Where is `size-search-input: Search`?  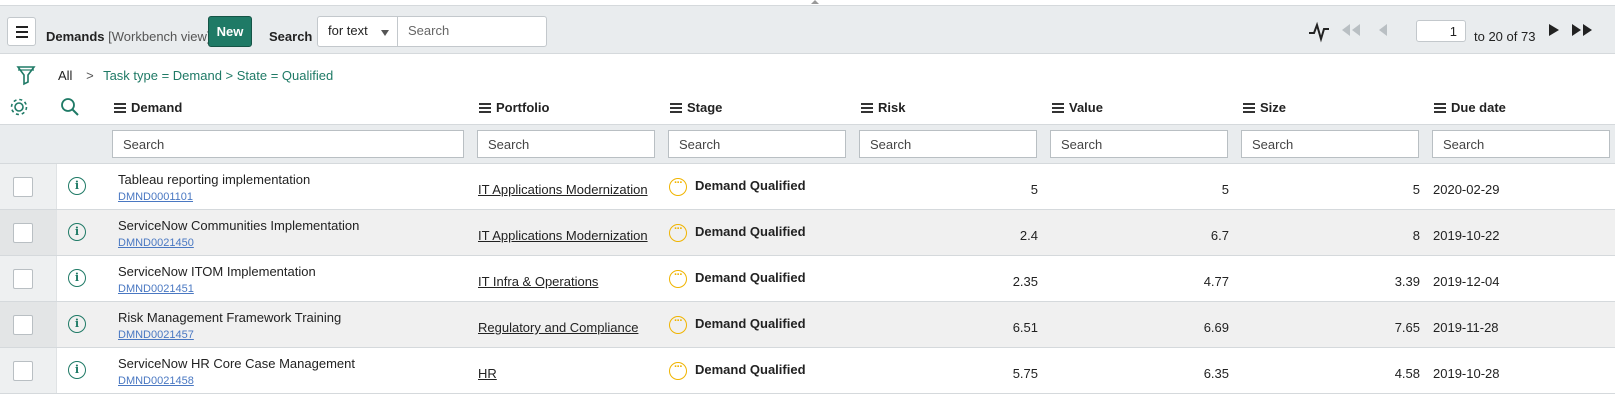 size-search-input: Search is located at coordinates (1330, 144).